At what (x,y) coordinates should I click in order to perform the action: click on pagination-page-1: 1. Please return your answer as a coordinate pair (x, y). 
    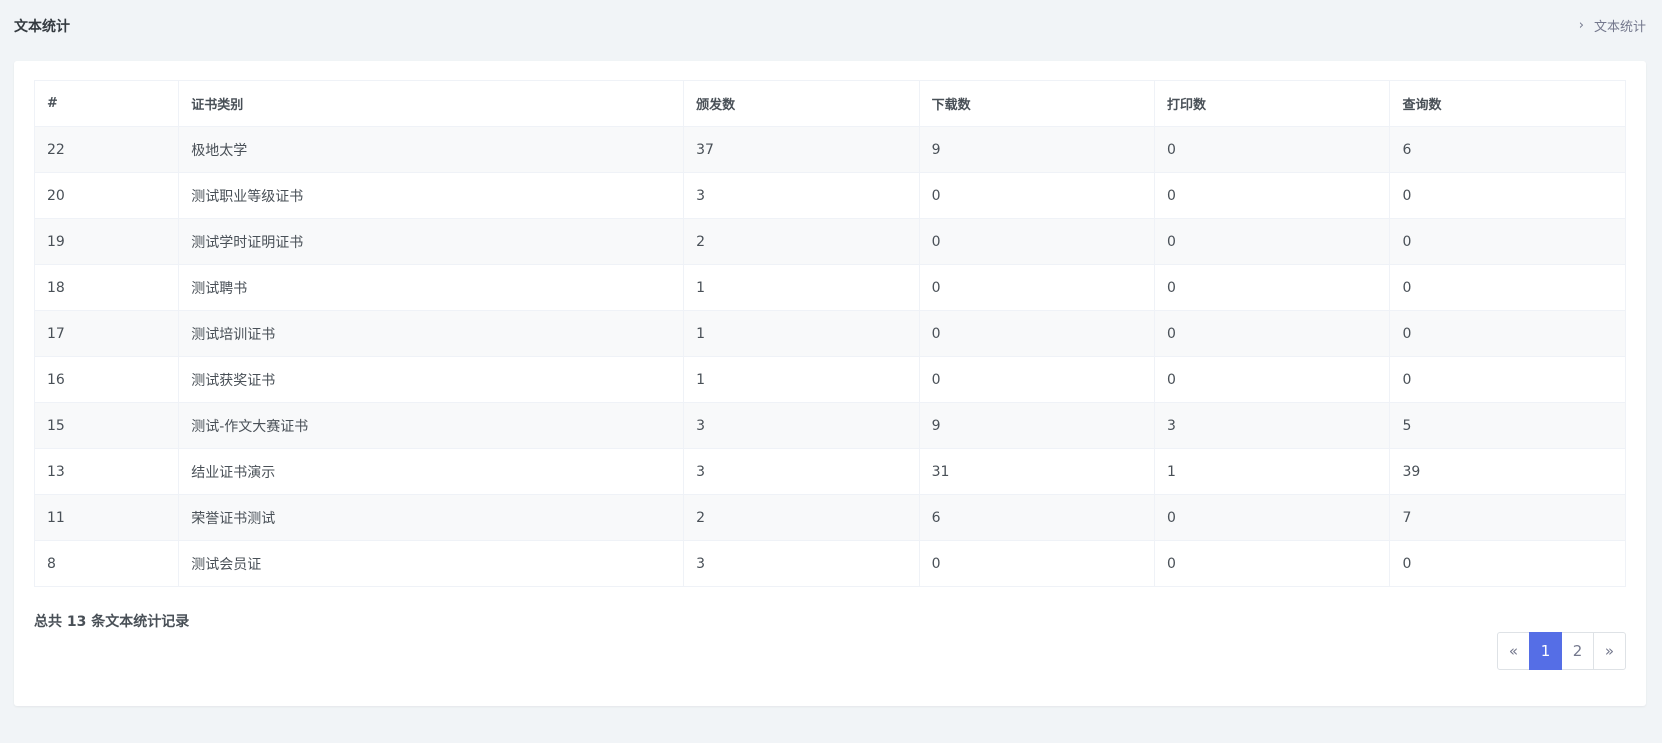
    Looking at the image, I should click on (1545, 651).